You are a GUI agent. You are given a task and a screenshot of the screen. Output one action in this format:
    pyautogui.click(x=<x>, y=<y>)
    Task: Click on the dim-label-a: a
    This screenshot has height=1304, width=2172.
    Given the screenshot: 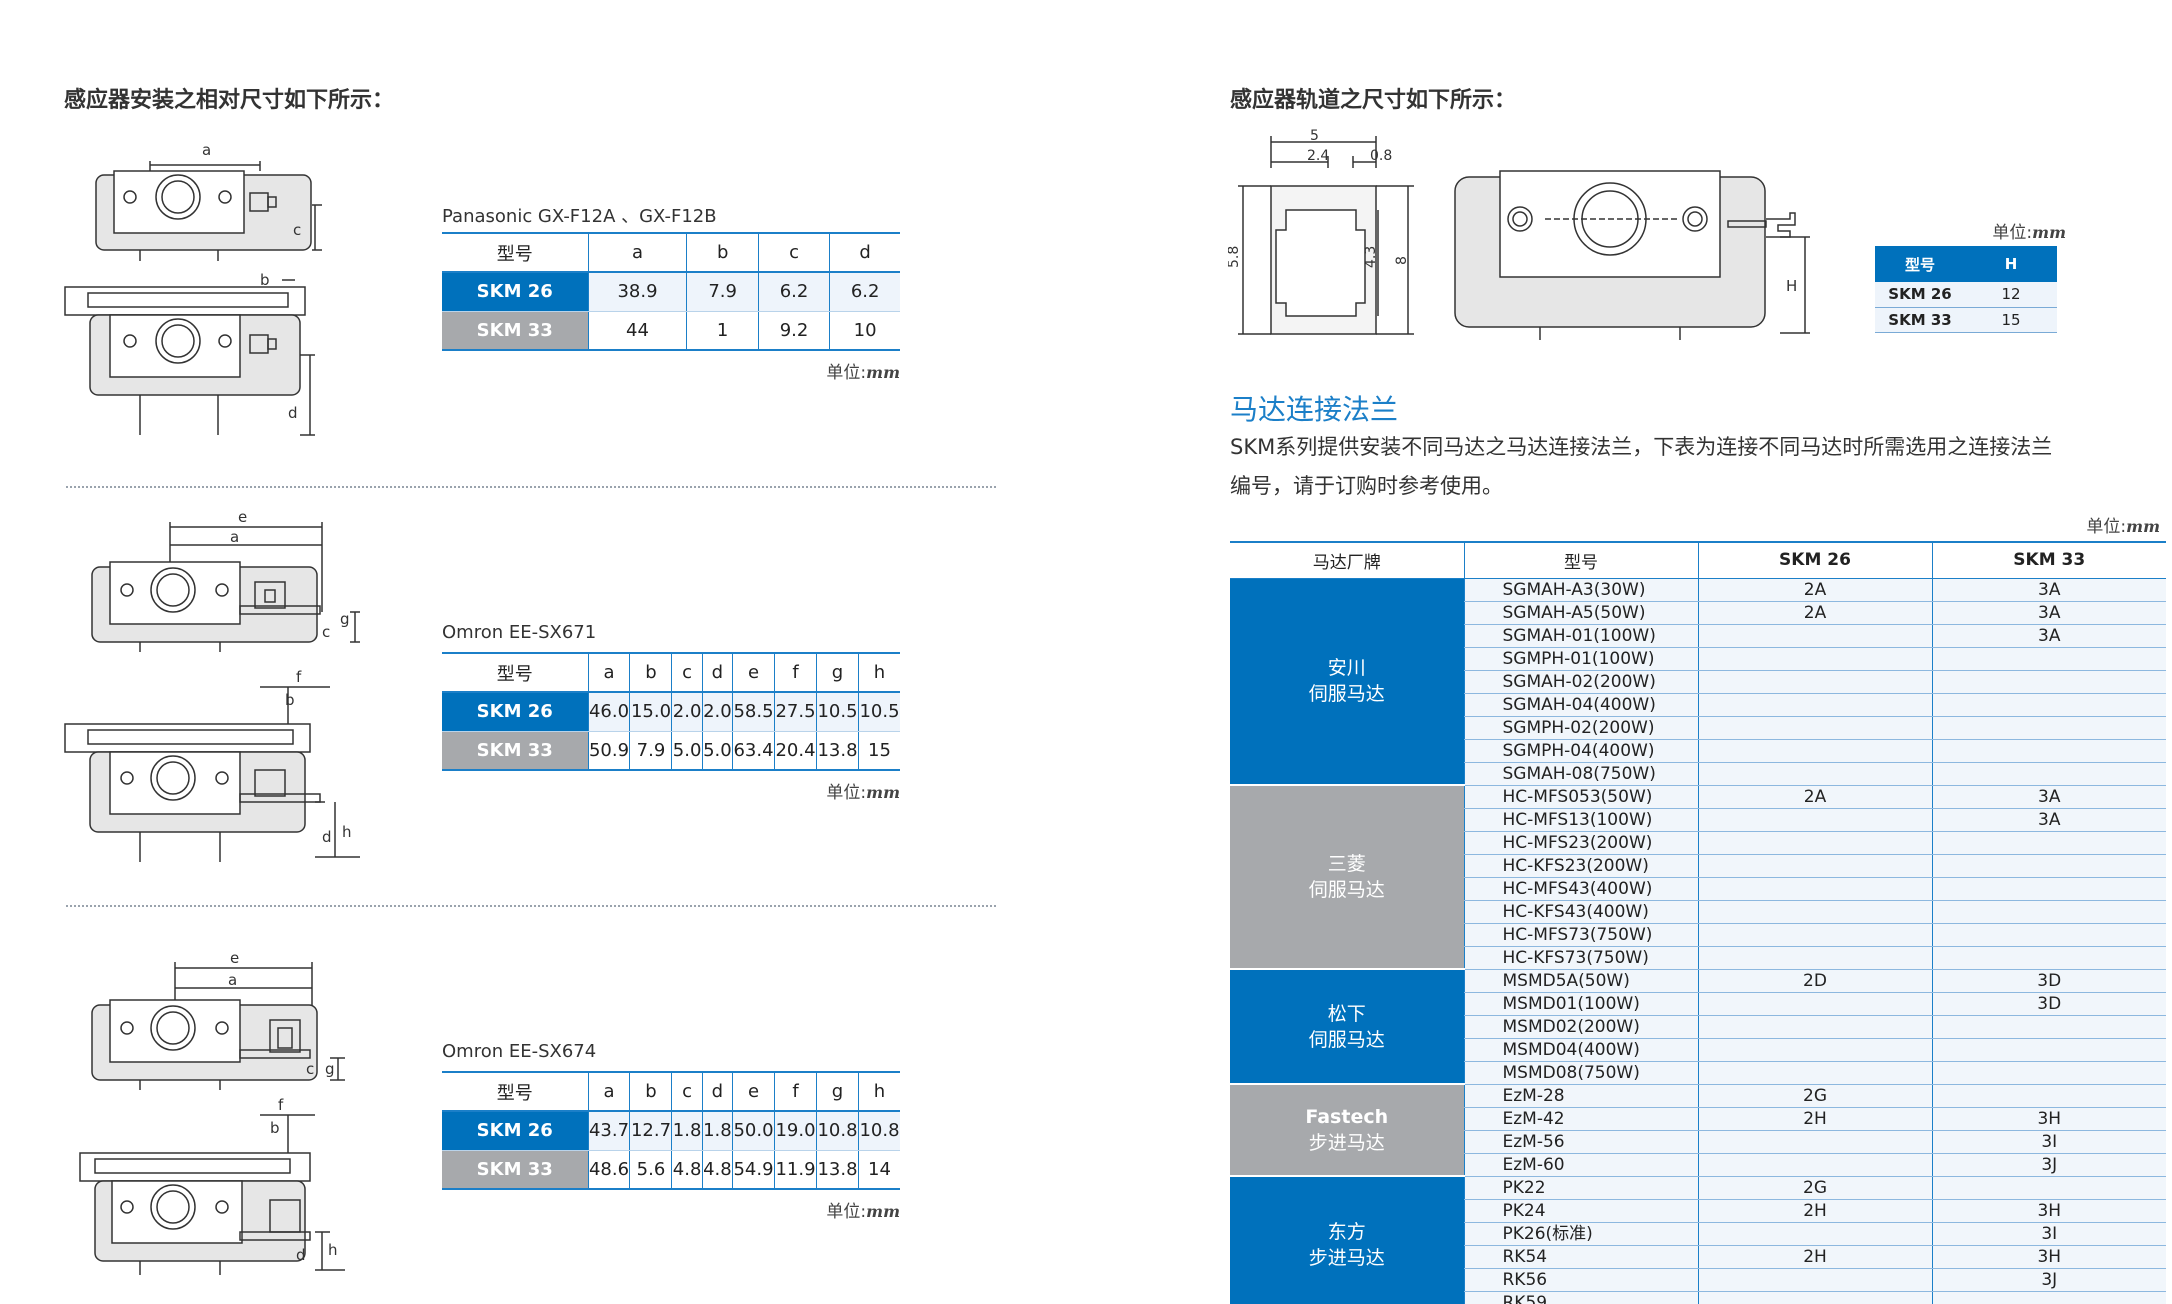 What is the action you would take?
    pyautogui.click(x=232, y=980)
    